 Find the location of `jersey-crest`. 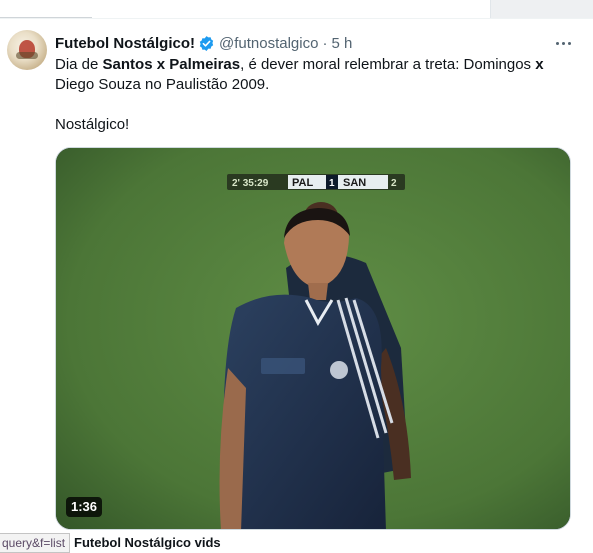

jersey-crest is located at coordinates (339, 370).